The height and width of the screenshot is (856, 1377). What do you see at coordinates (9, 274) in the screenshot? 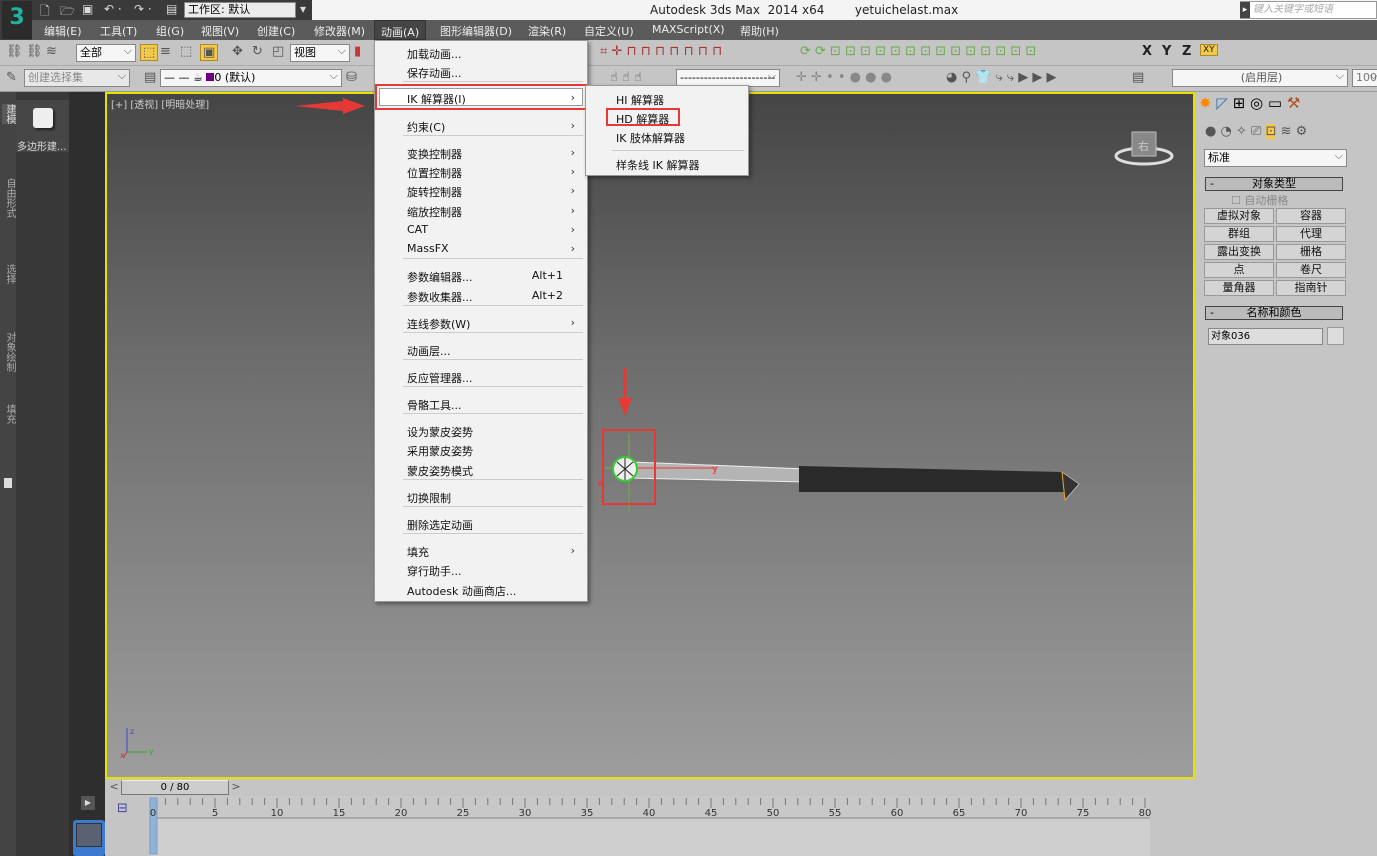
I see `tab-selection: 选择` at bounding box center [9, 274].